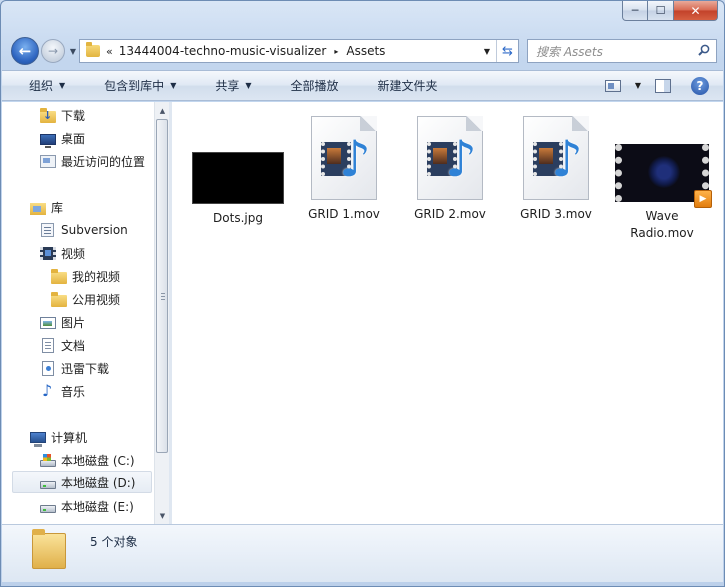 This screenshot has height=587, width=725. What do you see at coordinates (223, 51) in the screenshot?
I see `breadcrumb-segment: 13444004-techno-music-visualizer` at bounding box center [223, 51].